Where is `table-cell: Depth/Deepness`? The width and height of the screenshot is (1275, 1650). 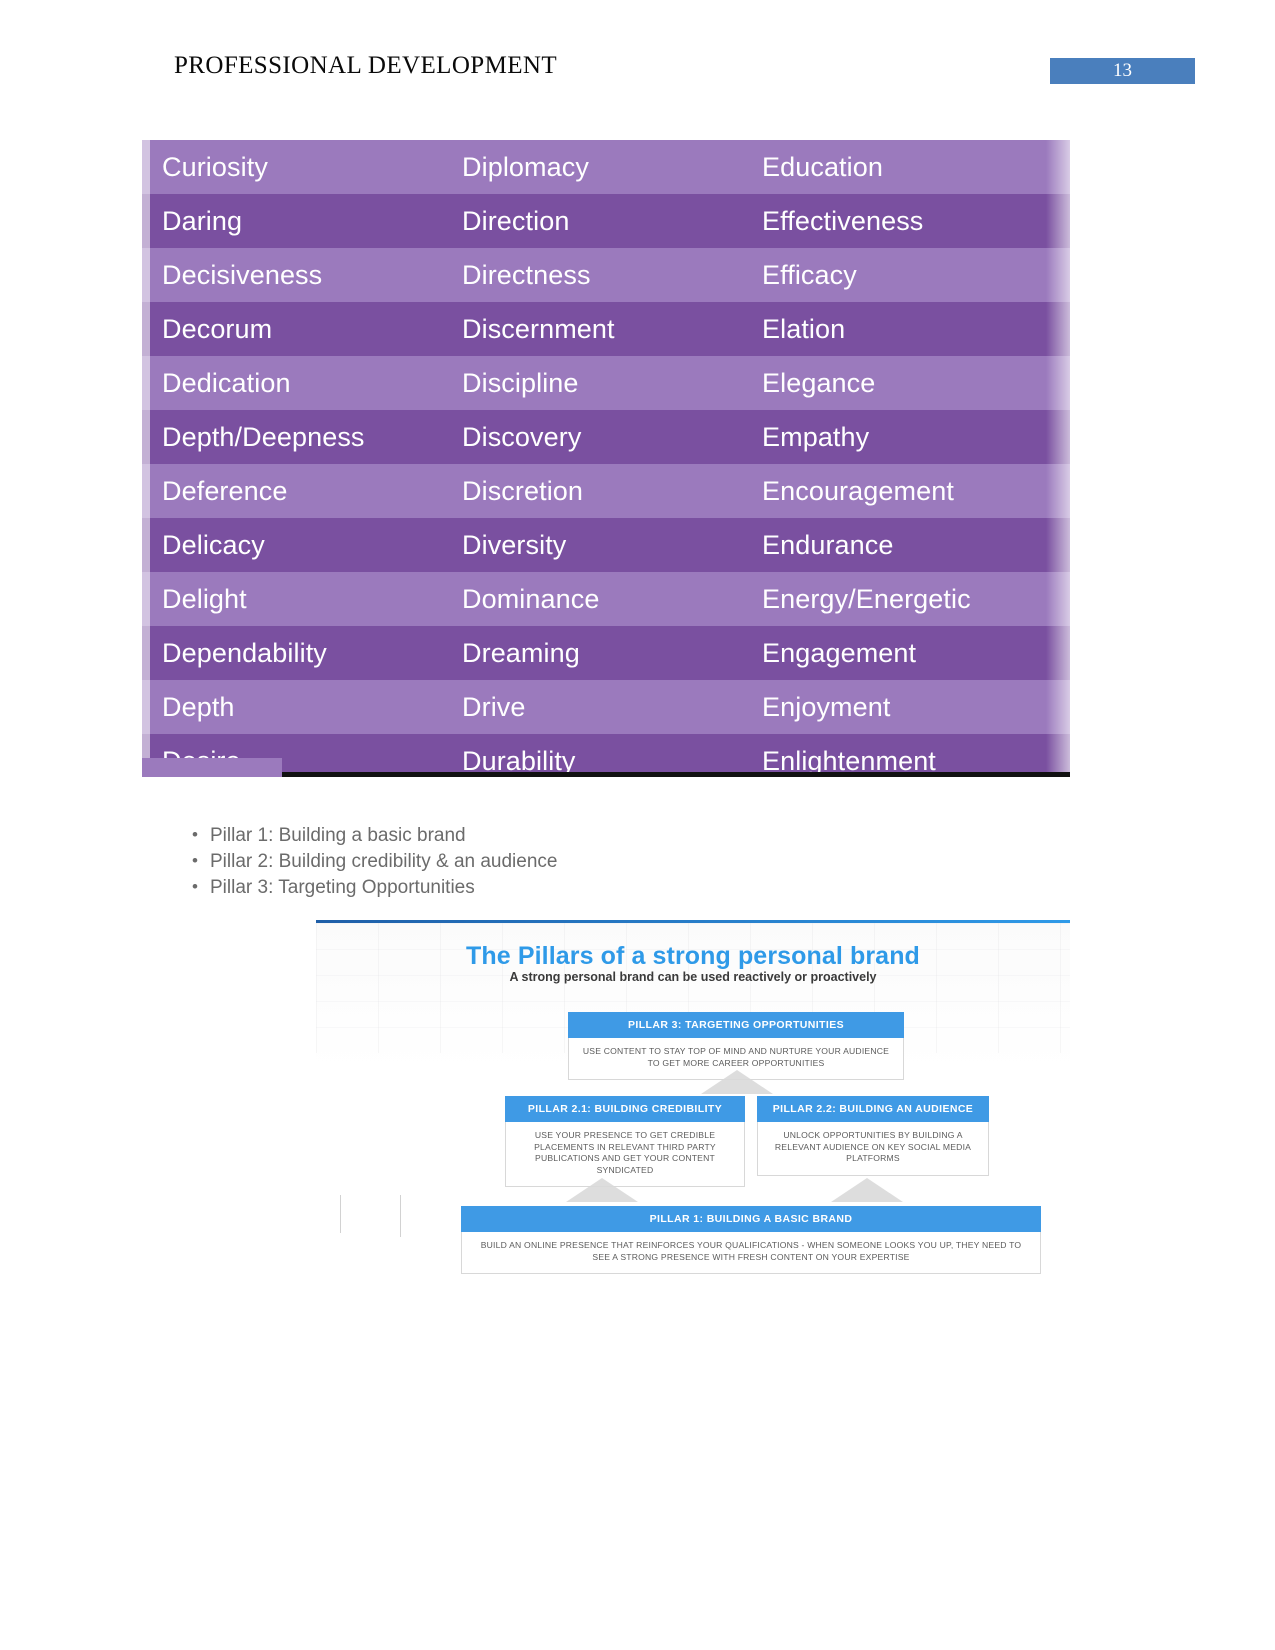 table-cell: Depth/Deepness is located at coordinates (263, 436).